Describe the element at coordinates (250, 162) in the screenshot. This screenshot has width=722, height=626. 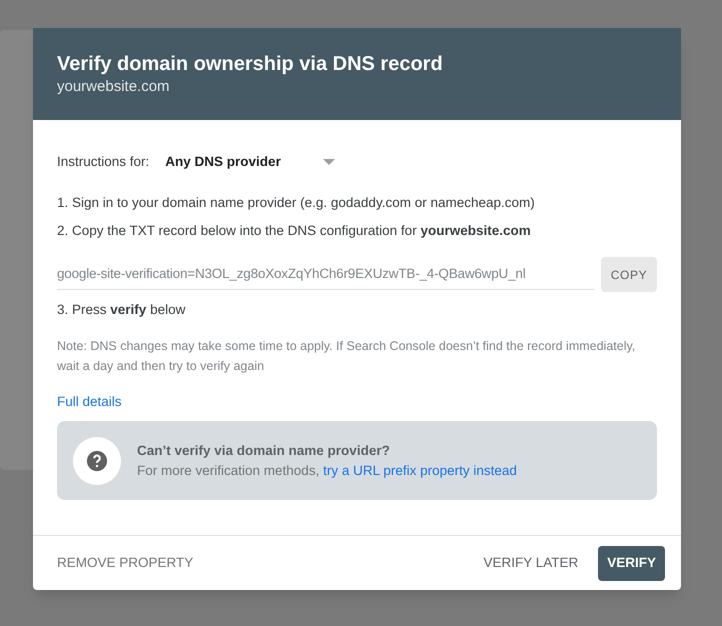
I see `provider-dropdown: Any DNS provider` at that location.